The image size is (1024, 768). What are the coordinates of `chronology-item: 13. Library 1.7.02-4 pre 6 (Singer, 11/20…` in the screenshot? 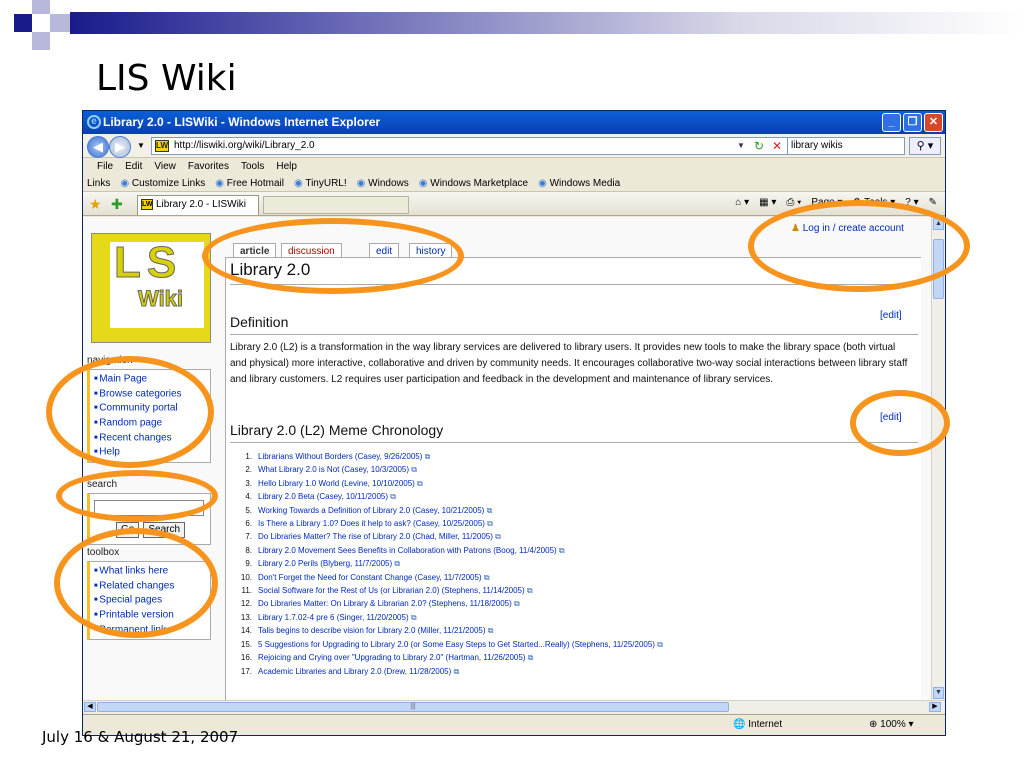 It's located at (571, 617).